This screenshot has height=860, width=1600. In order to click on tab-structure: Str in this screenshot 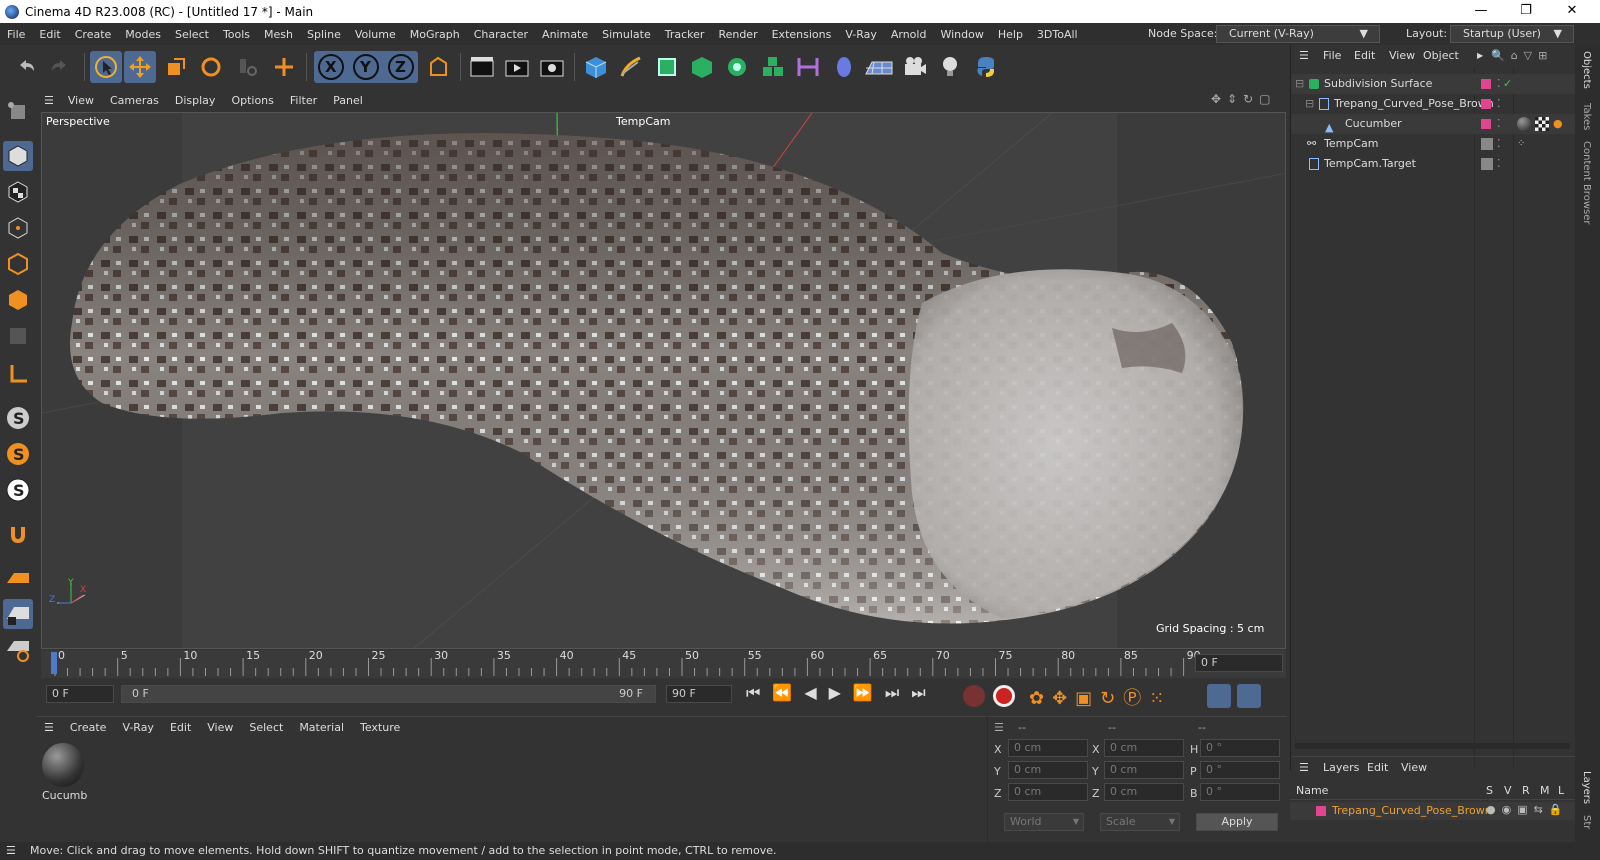, I will do `click(1586, 822)`.